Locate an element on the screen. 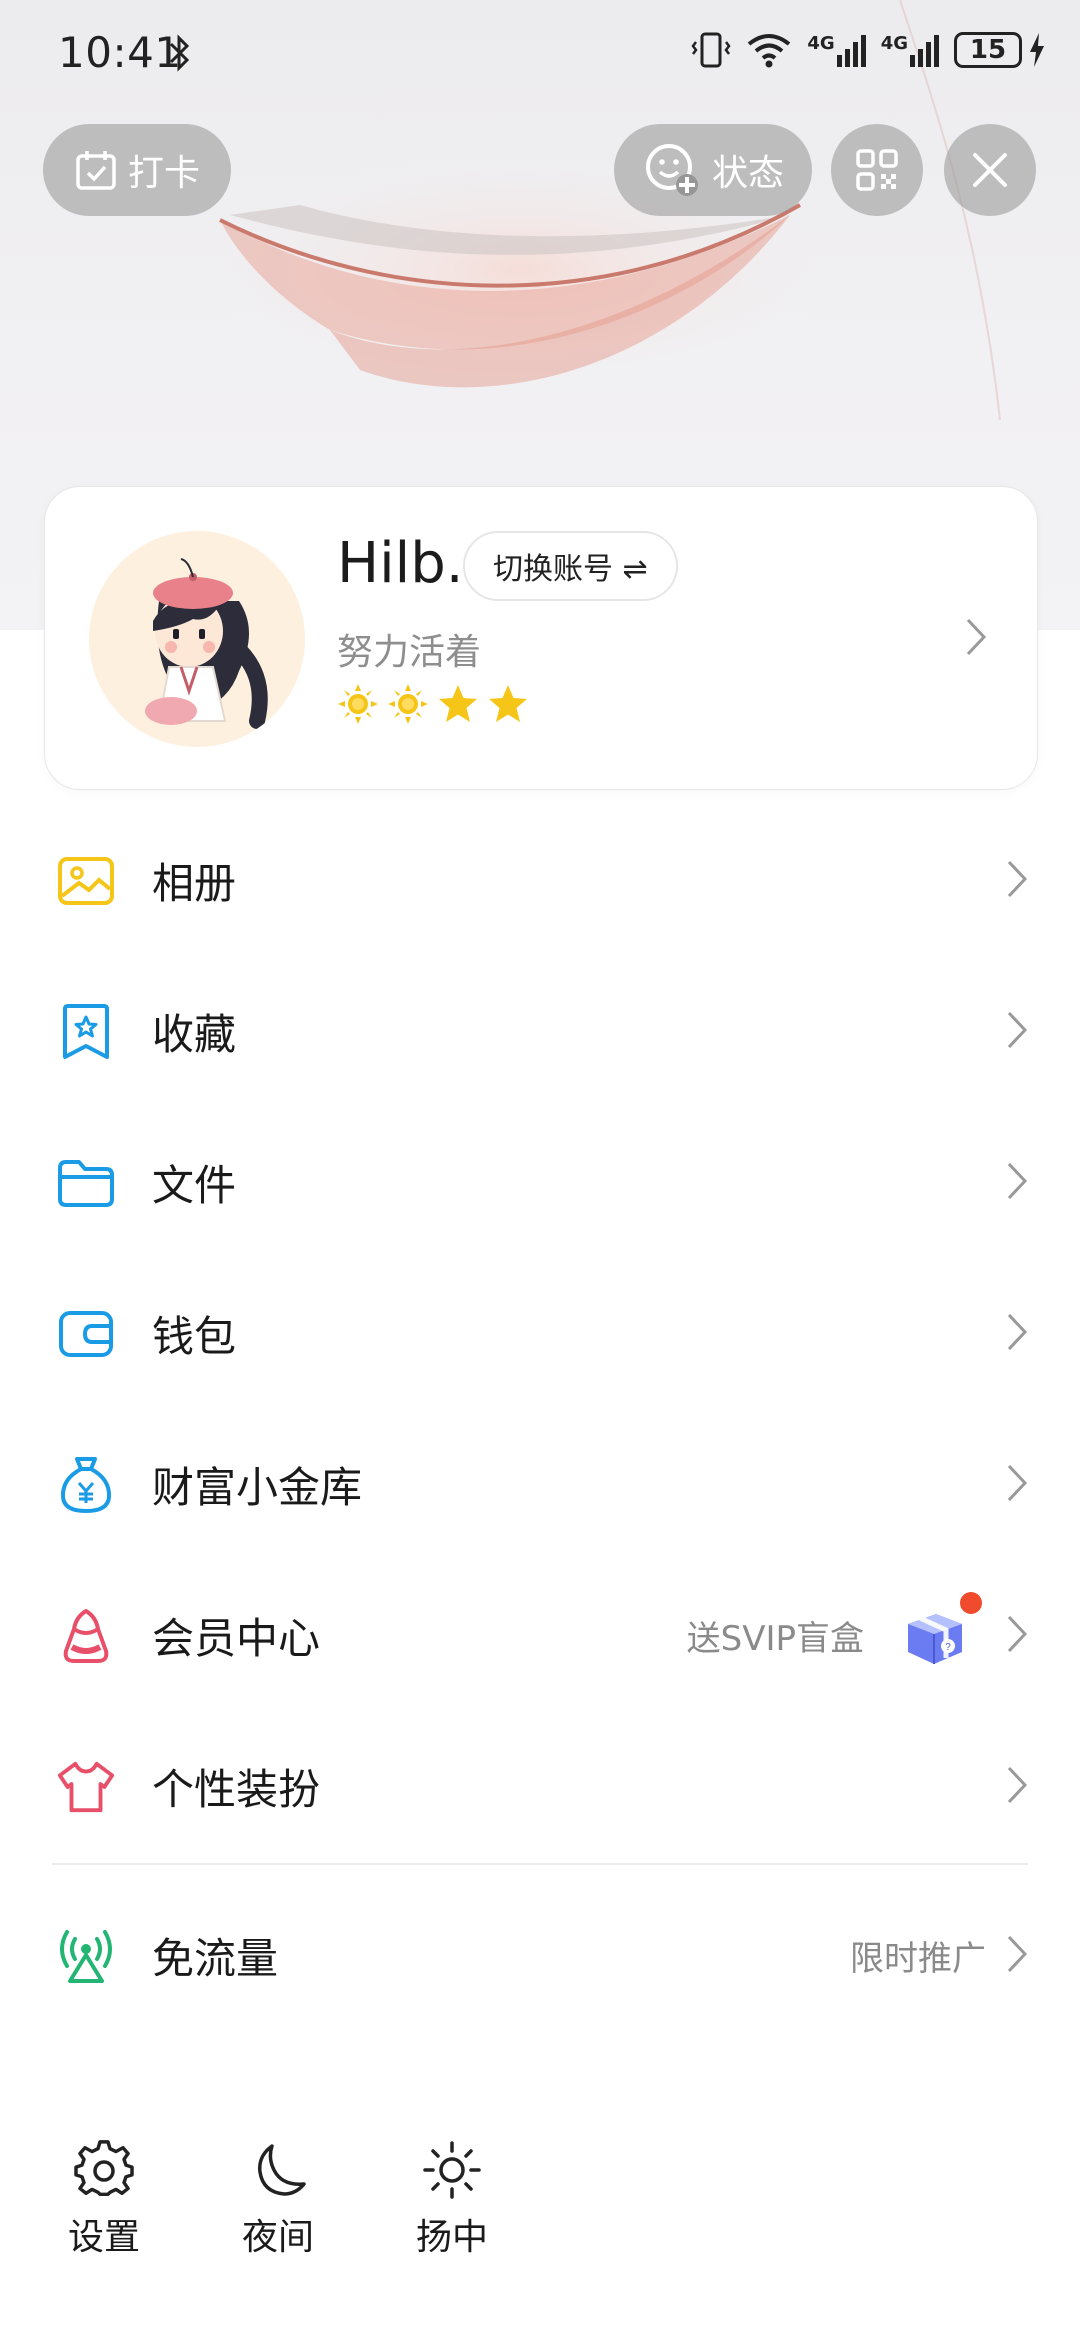 The height and width of the screenshot is (2340, 1080). battery-indicator: 15 is located at coordinates (1000, 50).